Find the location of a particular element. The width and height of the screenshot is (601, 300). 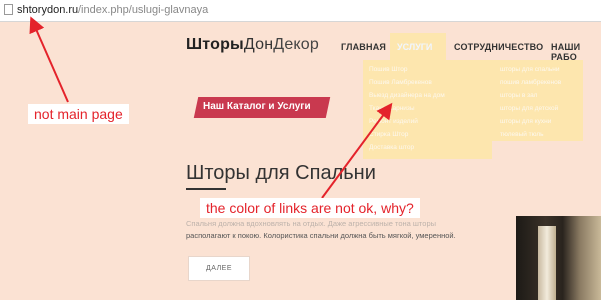

arrow-to-links is located at coordinates (357, 150).